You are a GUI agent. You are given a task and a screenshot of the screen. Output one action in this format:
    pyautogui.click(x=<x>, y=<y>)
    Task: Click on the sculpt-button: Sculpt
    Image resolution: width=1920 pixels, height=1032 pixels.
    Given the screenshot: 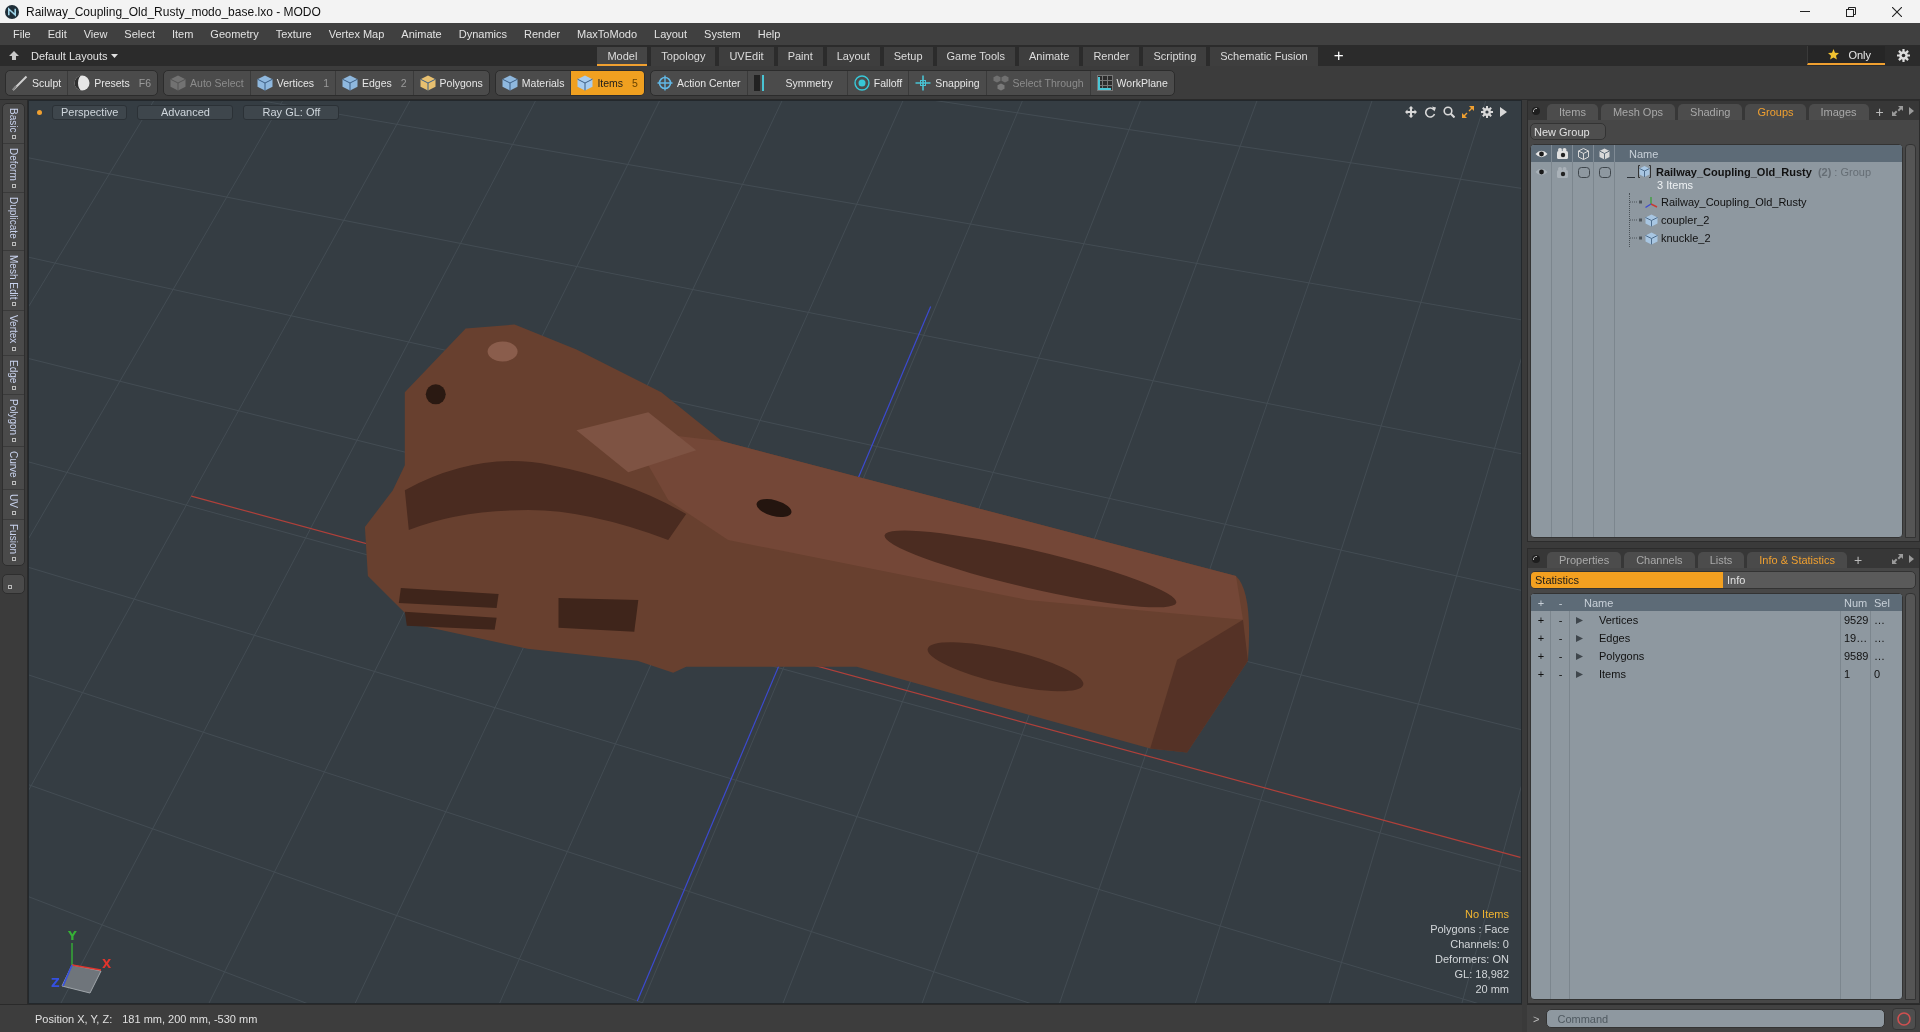 What is the action you would take?
    pyautogui.click(x=37, y=82)
    